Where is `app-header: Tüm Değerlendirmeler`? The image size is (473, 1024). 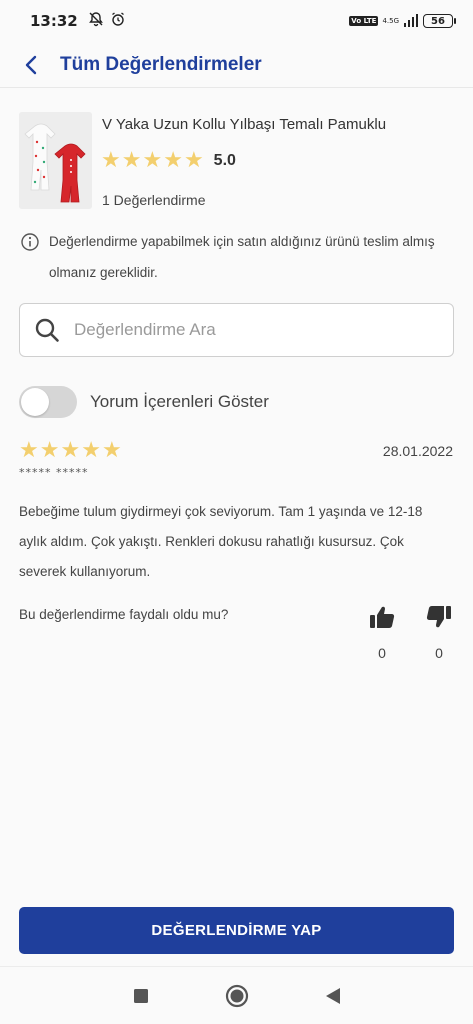 app-header: Tüm Değerlendirmeler is located at coordinates (236, 65).